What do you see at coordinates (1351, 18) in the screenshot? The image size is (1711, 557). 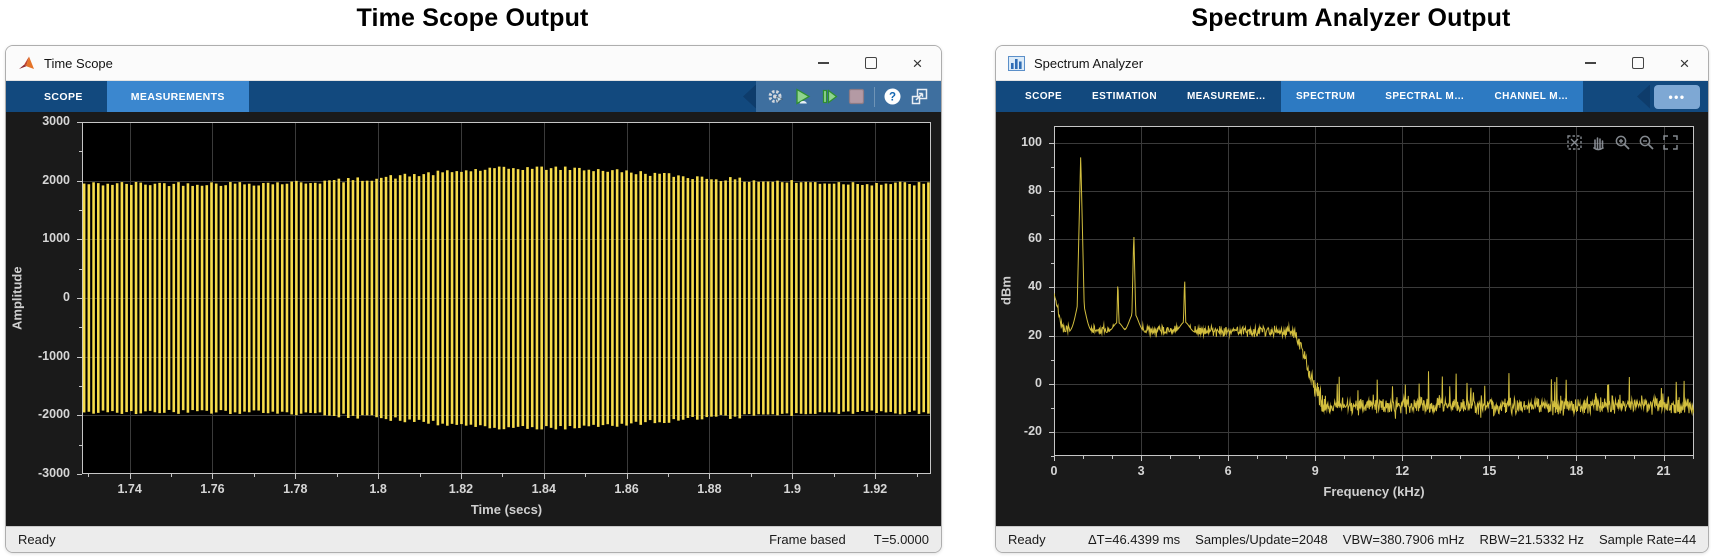 I see `spectrum-analyzer-heading: Spectrum Analyzer Output` at bounding box center [1351, 18].